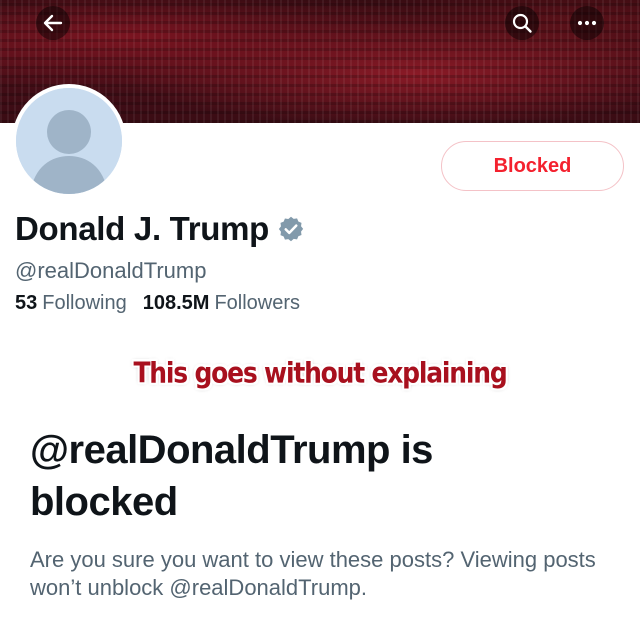  Describe the element at coordinates (532, 166) in the screenshot. I see `blocked-button: Blocked` at that location.